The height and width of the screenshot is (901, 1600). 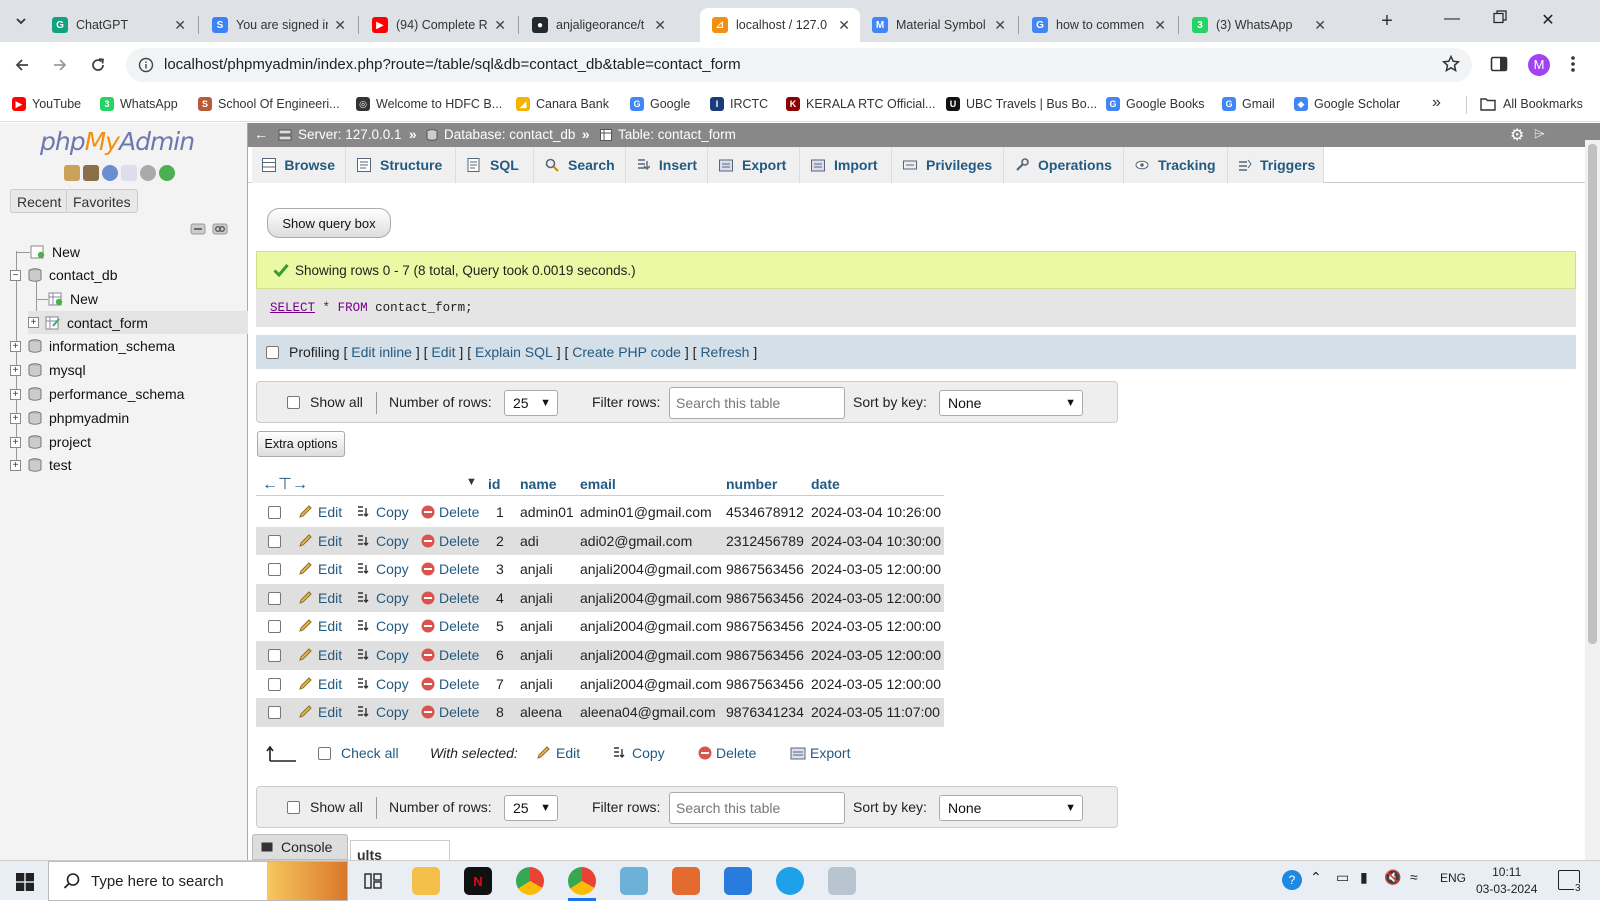 What do you see at coordinates (22, 65) in the screenshot?
I see `back-button` at bounding box center [22, 65].